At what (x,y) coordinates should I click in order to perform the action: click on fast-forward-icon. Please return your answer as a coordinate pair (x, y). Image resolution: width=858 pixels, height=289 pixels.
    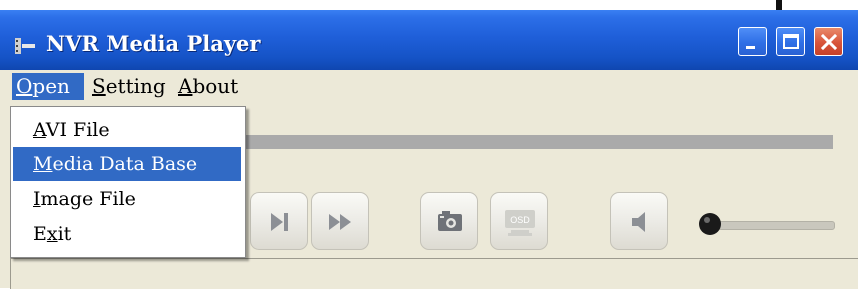
    Looking at the image, I should click on (340, 222).